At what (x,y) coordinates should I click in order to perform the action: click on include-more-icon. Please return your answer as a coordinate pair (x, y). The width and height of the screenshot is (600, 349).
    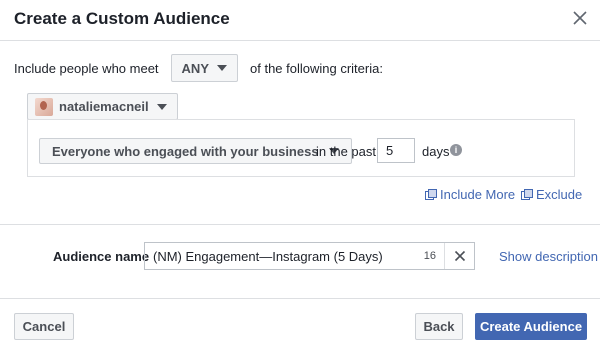
    Looking at the image, I should click on (431, 194).